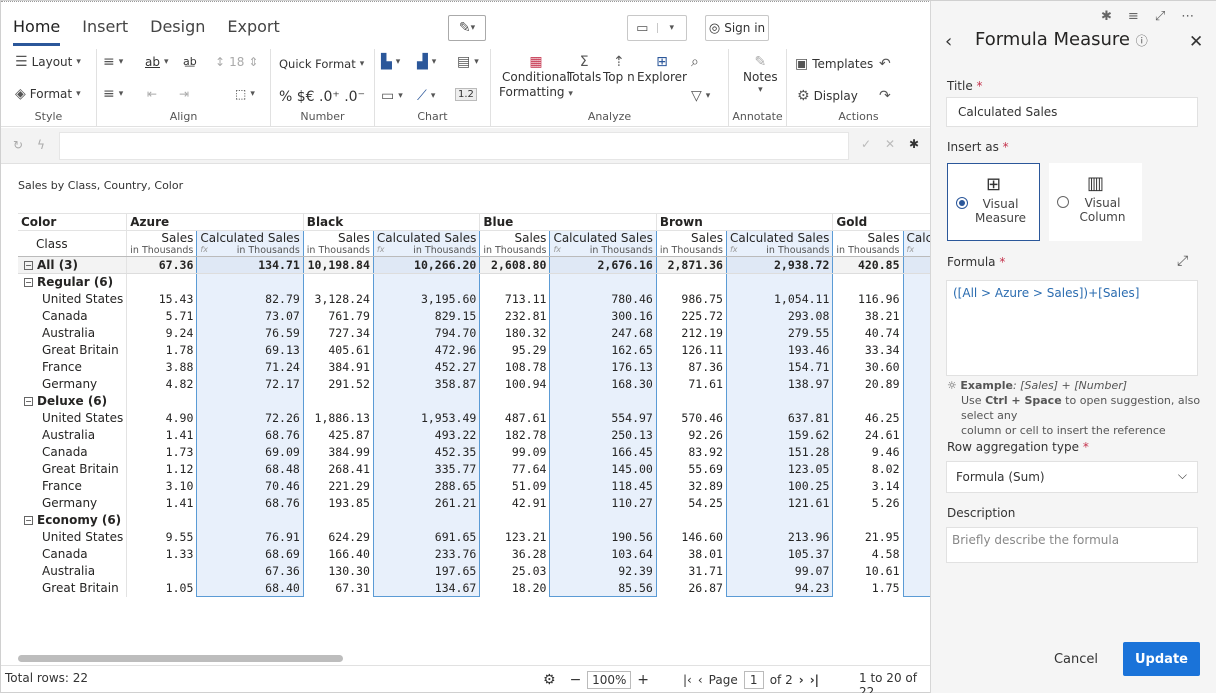 The image size is (1216, 693). I want to click on row-label: United States, so click(72, 418).